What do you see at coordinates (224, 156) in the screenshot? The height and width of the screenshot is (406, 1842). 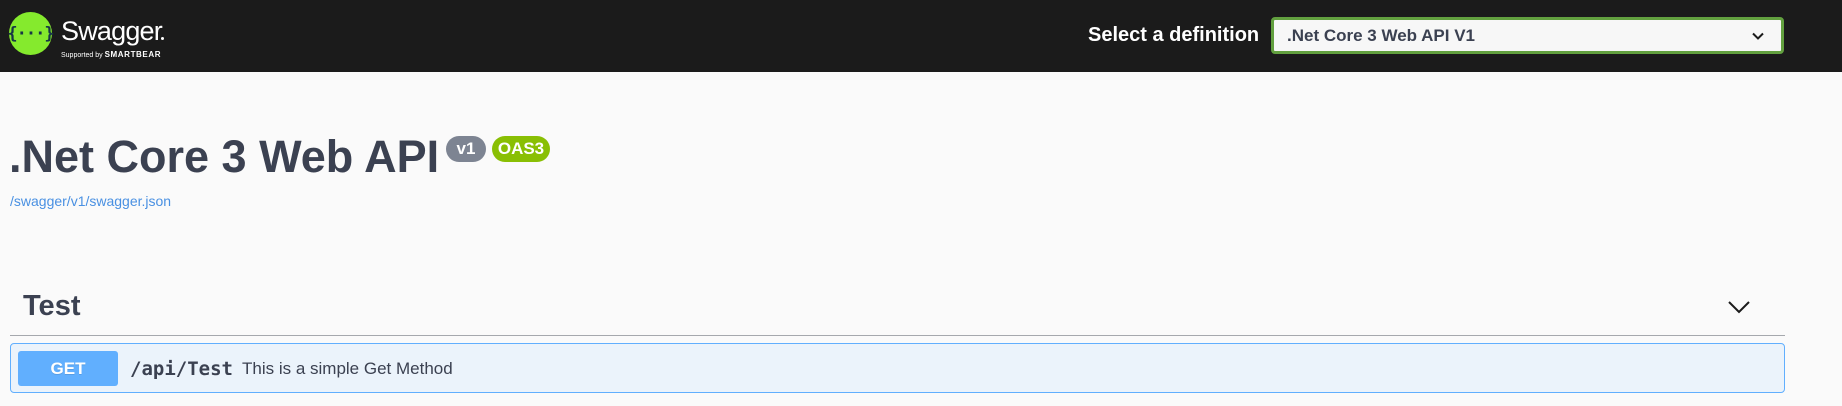 I see `api-title: .Net Core 3 Web API` at bounding box center [224, 156].